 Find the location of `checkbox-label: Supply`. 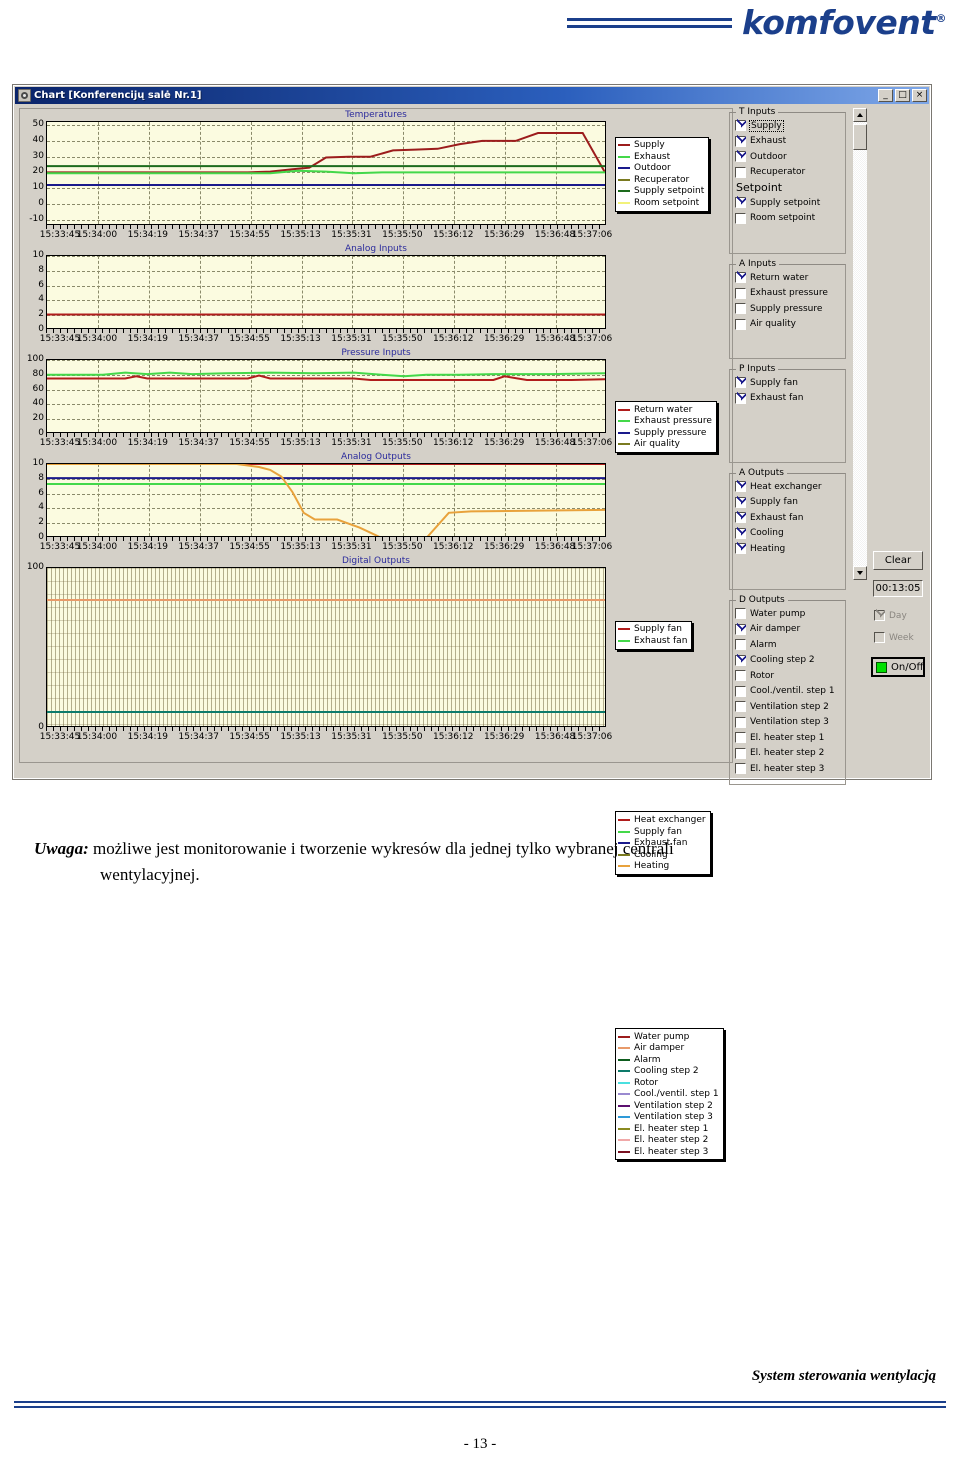

checkbox-label: Supply is located at coordinates (766, 125).